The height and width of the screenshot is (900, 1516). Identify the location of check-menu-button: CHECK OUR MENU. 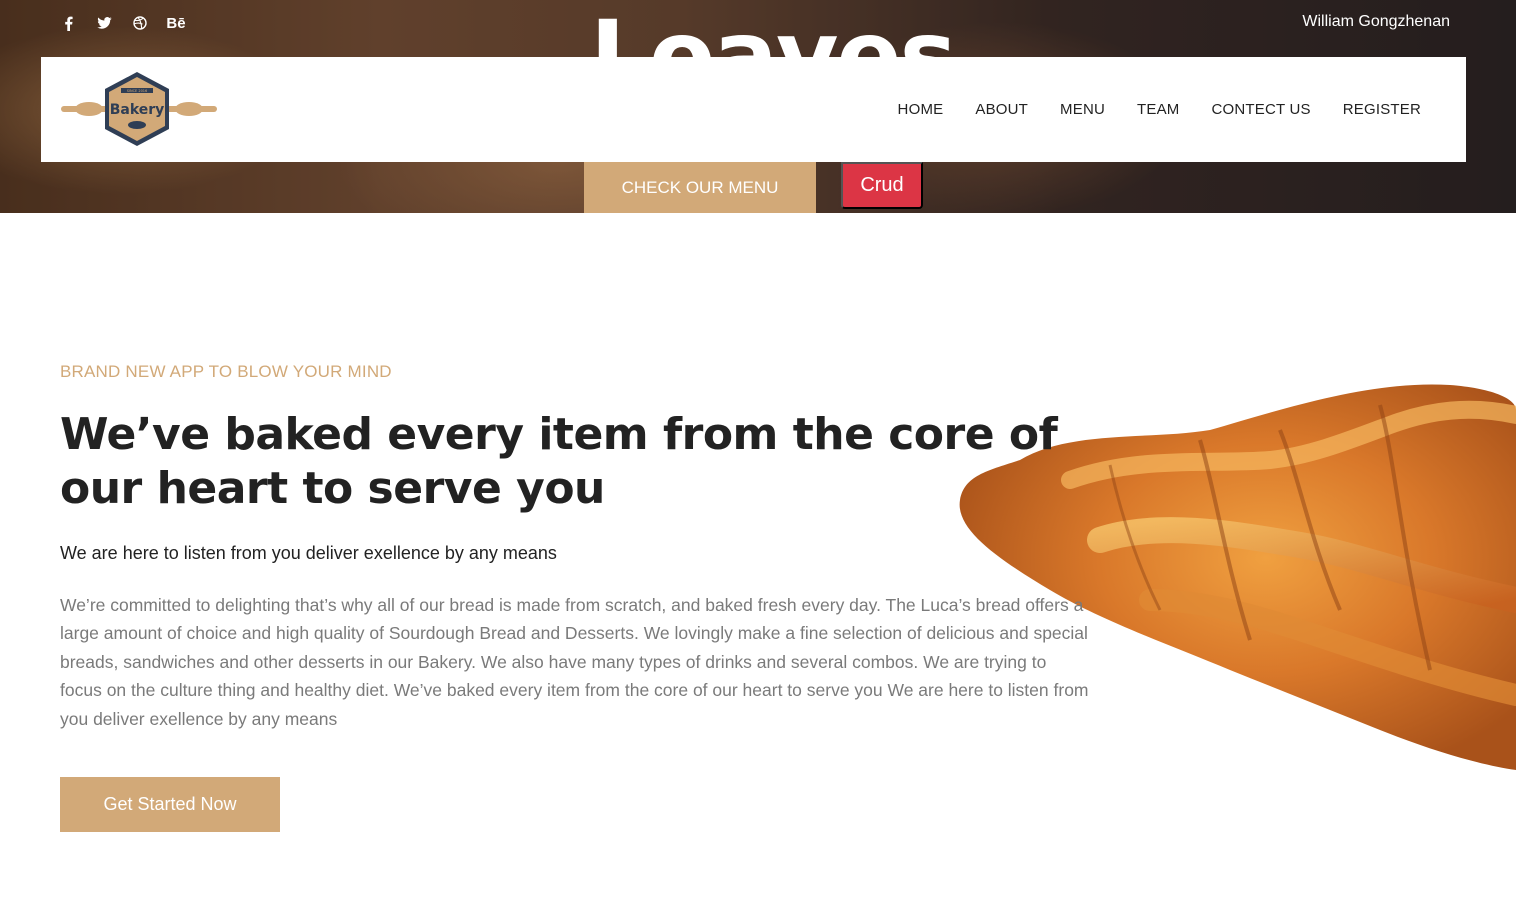
(700, 187).